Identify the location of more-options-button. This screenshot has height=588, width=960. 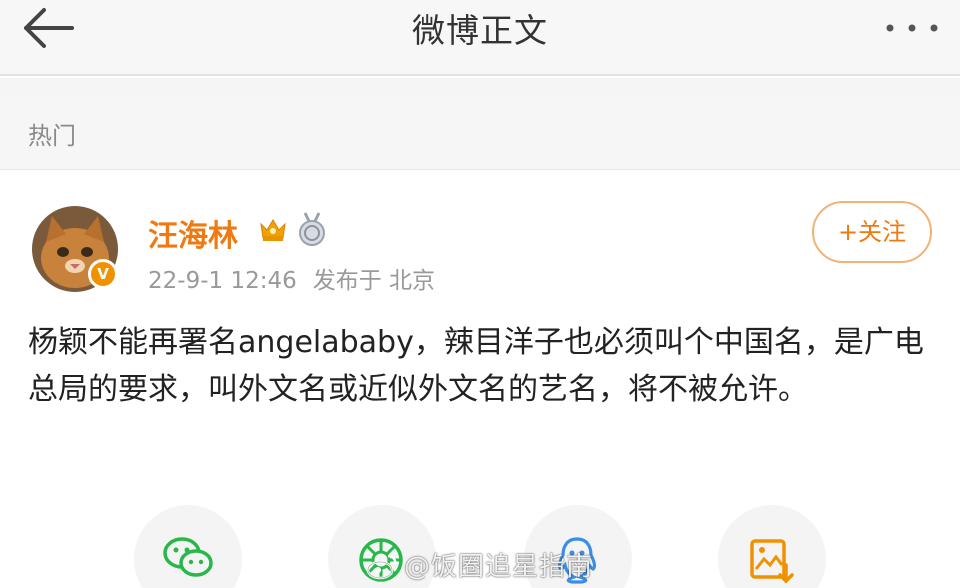
(912, 28).